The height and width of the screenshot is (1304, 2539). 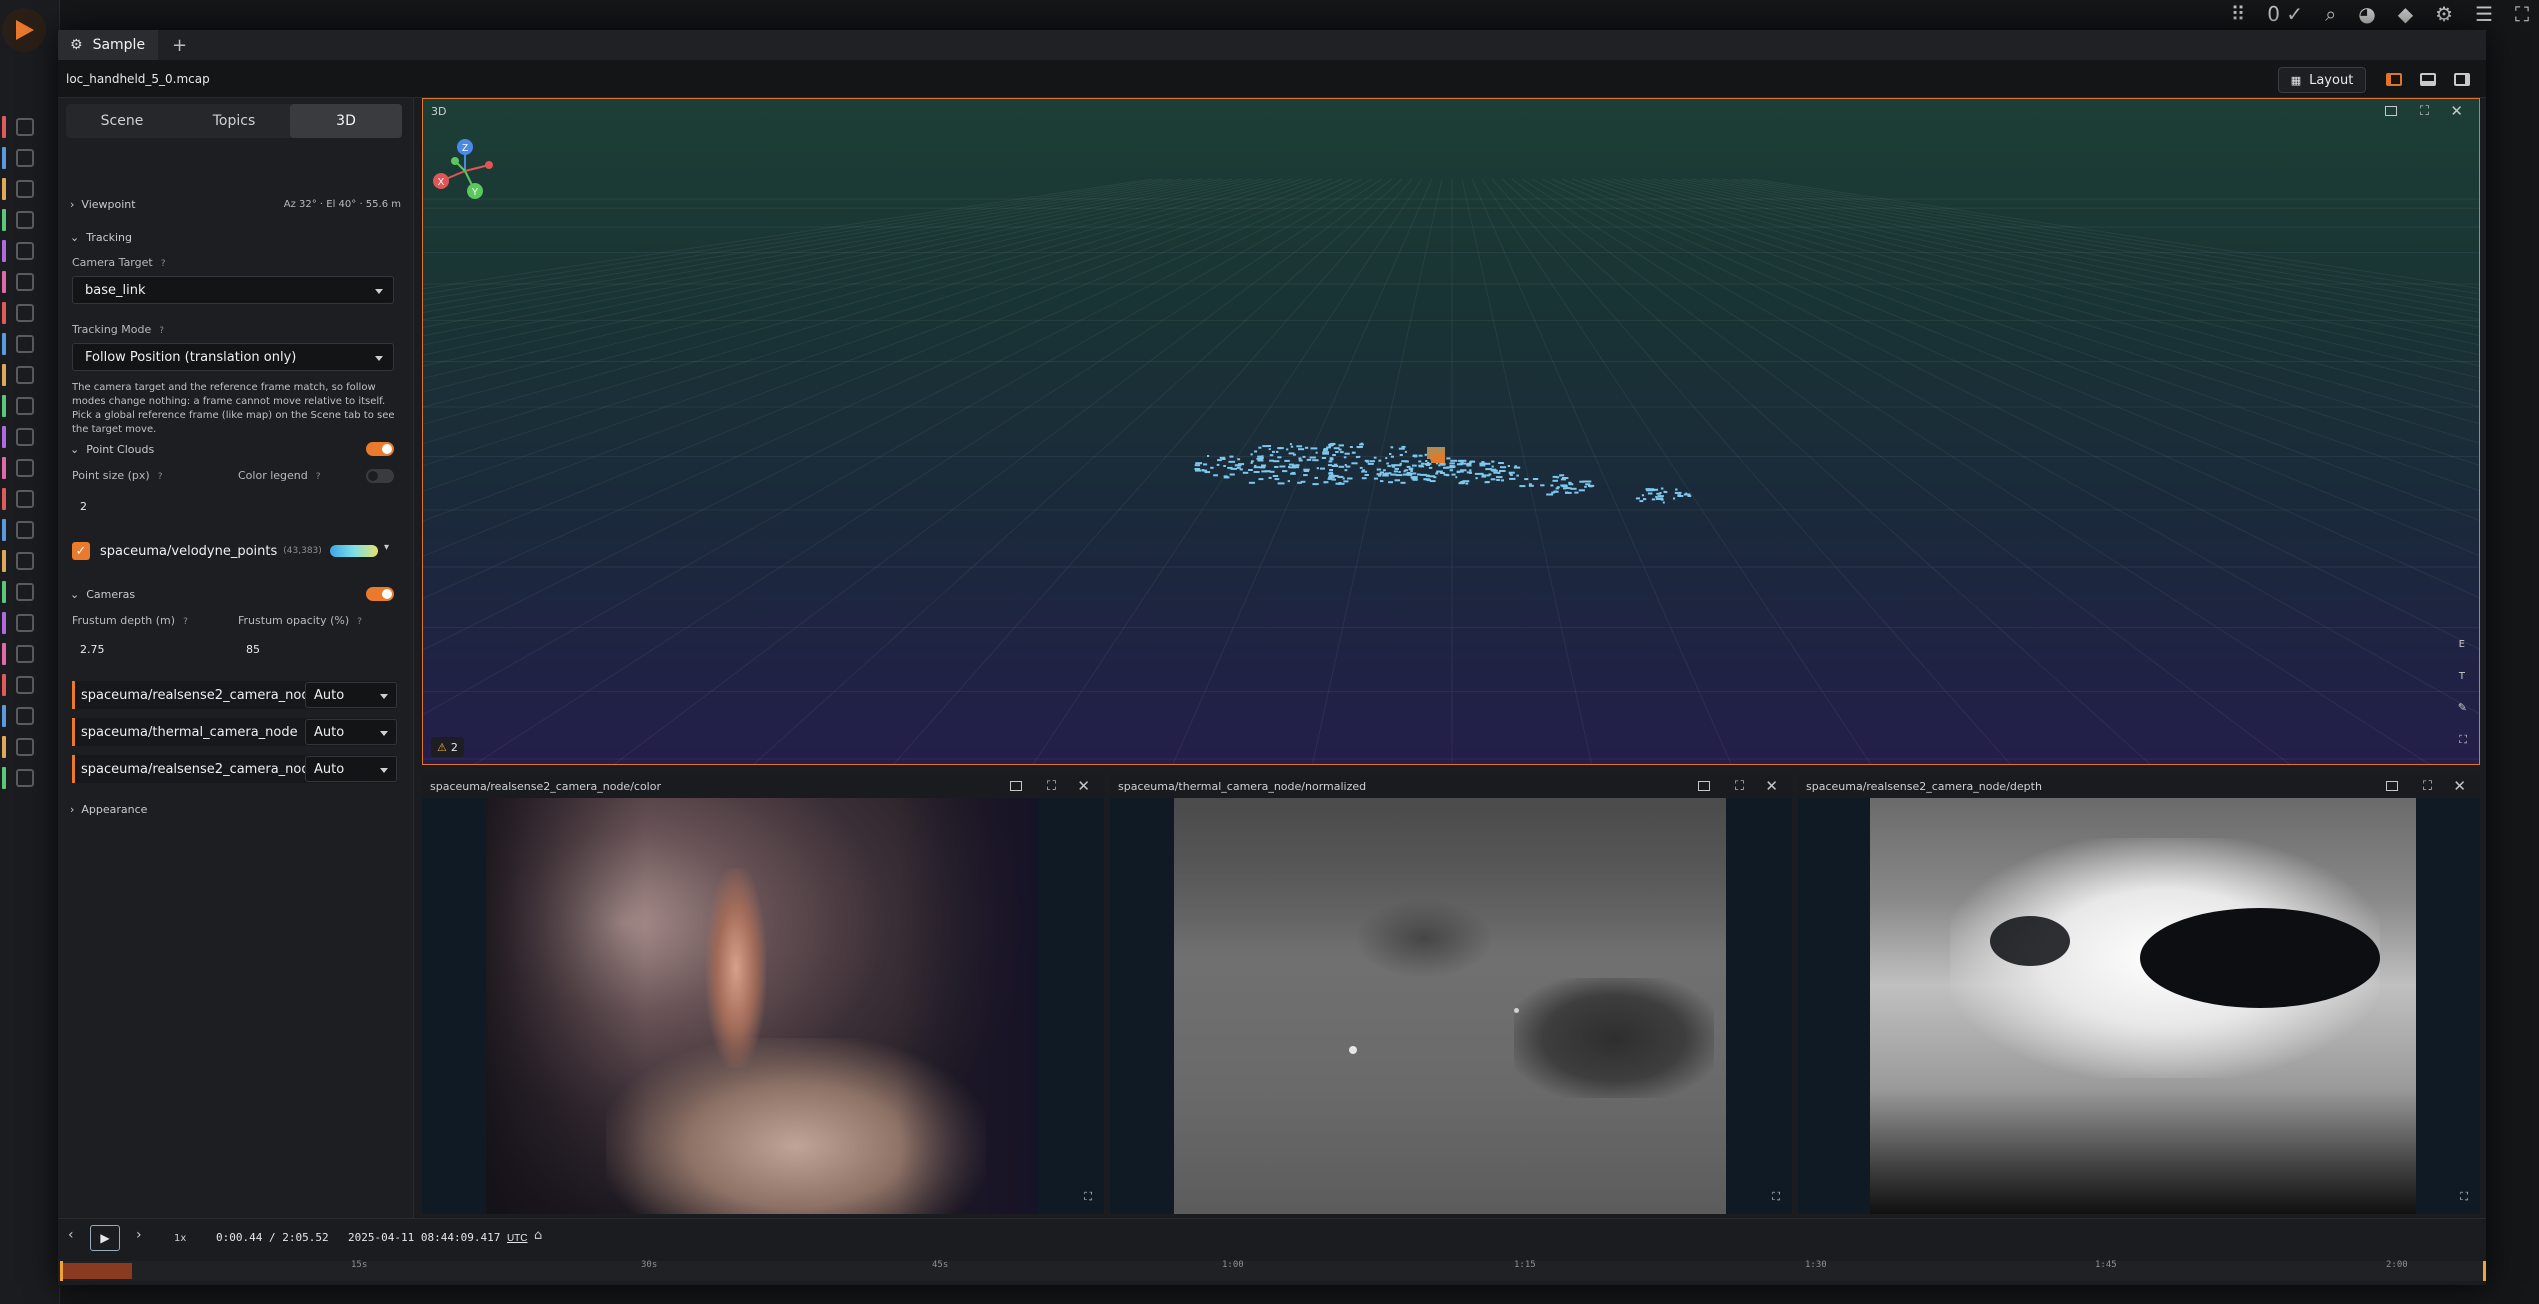 What do you see at coordinates (447, 747) in the screenshot?
I see `warning-badge: ⚠ 2` at bounding box center [447, 747].